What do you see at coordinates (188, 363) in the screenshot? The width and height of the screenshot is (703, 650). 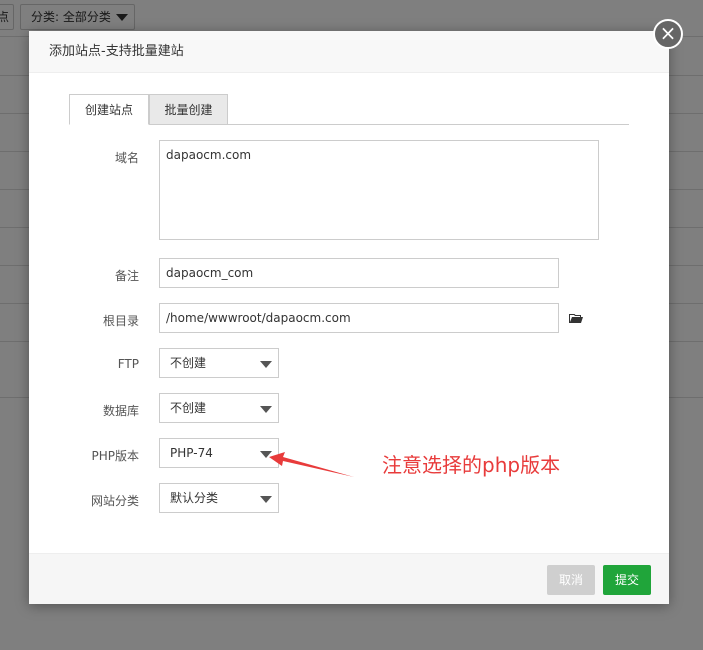 I see `ftp-select-value: 不创建` at bounding box center [188, 363].